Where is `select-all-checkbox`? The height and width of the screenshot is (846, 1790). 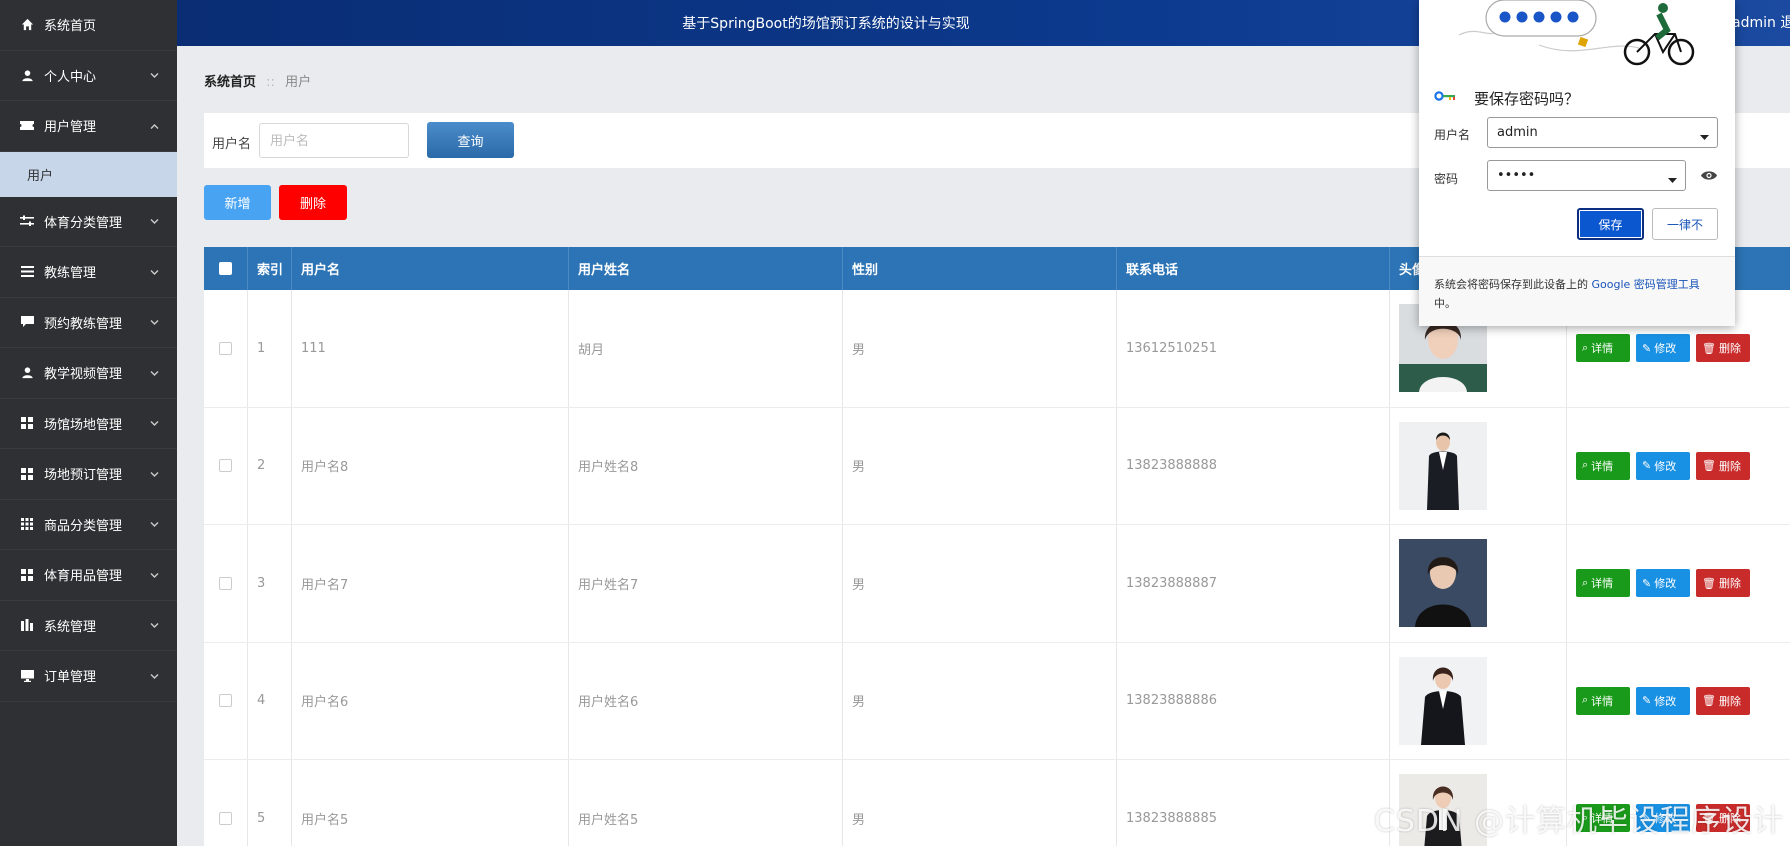
select-all-checkbox is located at coordinates (225, 268).